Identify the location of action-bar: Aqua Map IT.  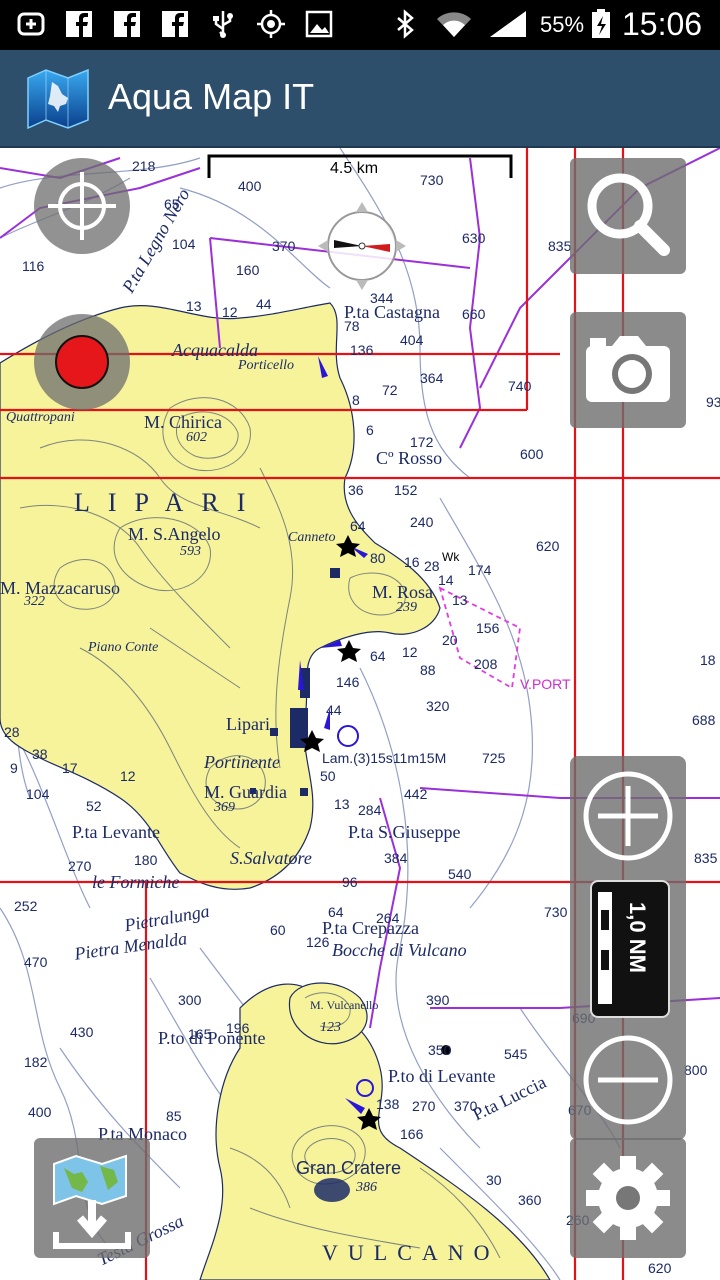
(360, 99).